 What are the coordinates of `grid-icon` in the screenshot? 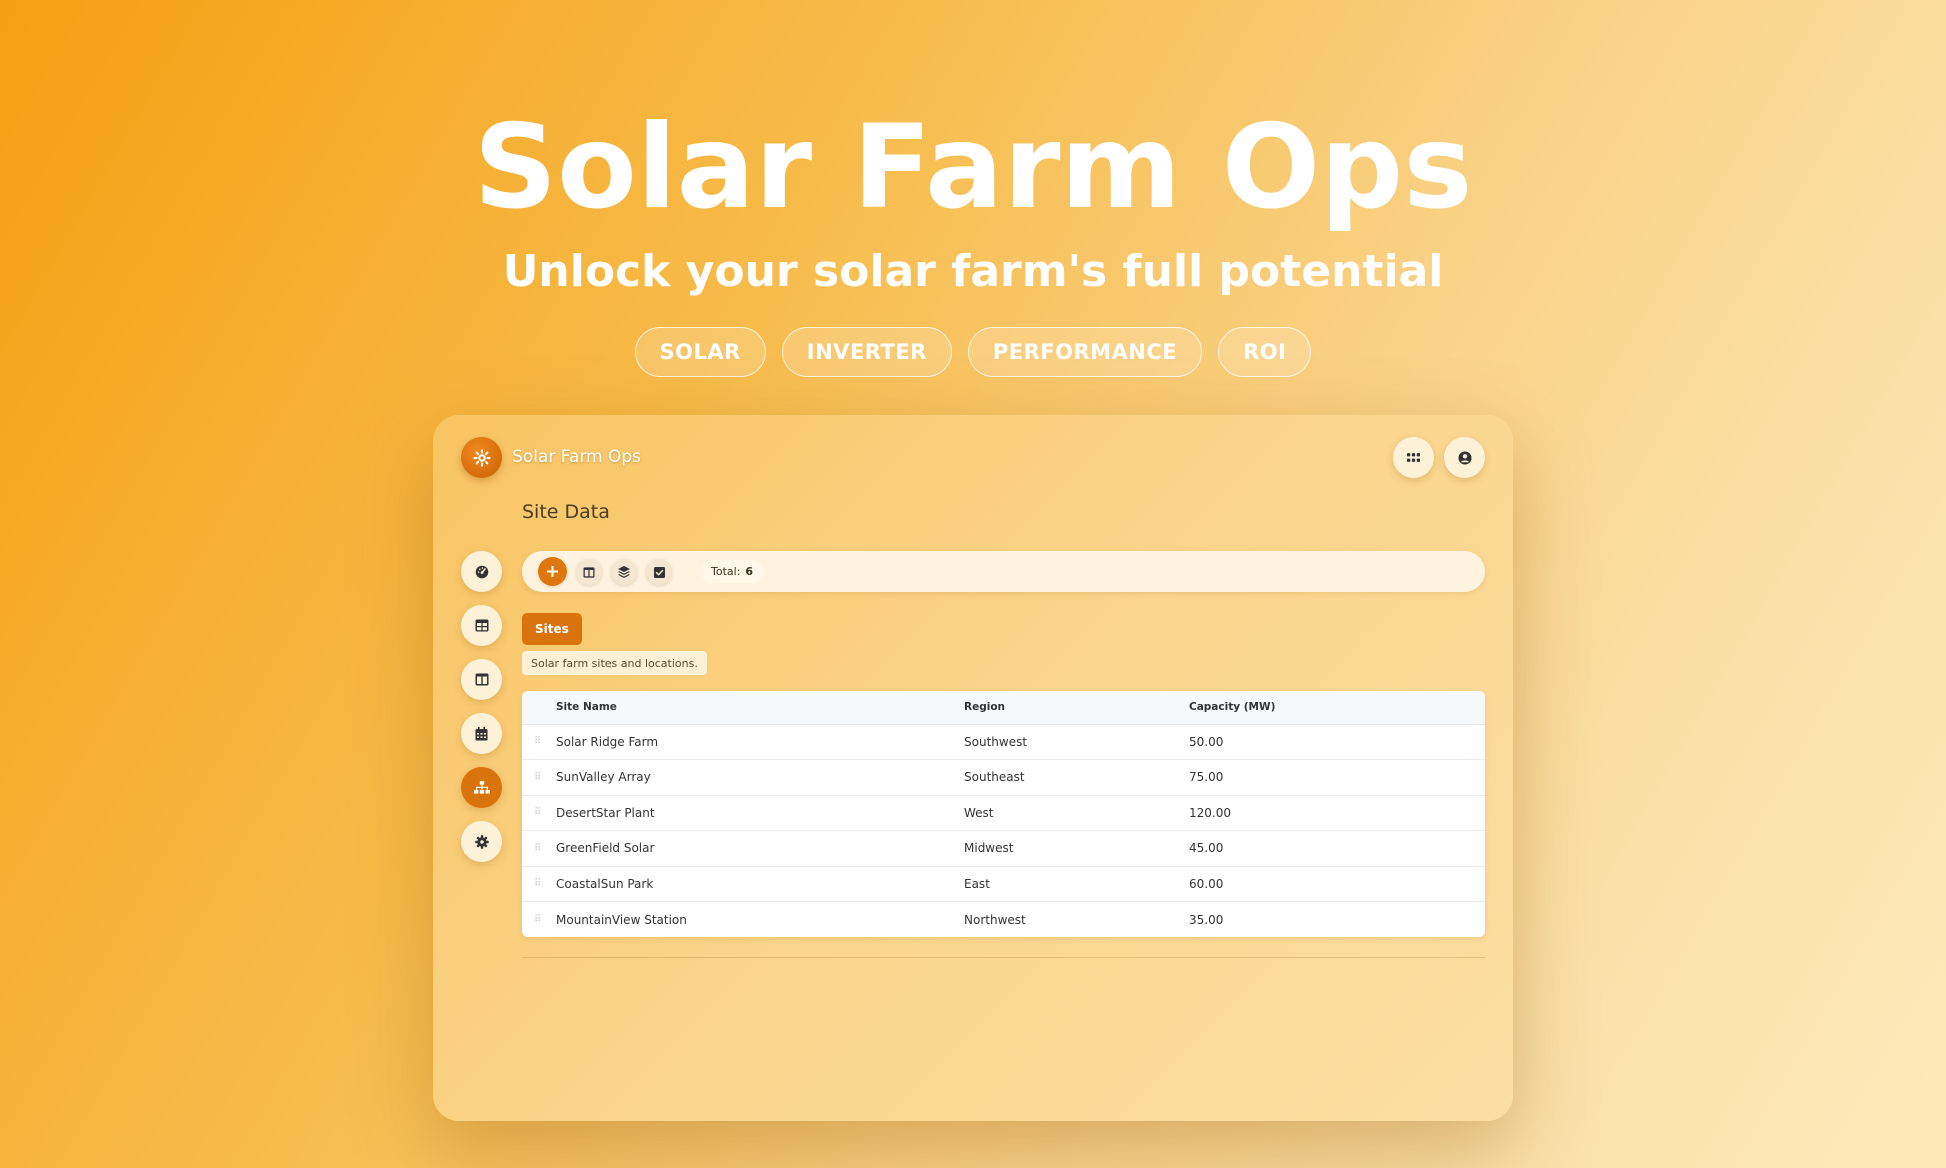 It's located at (1413, 457).